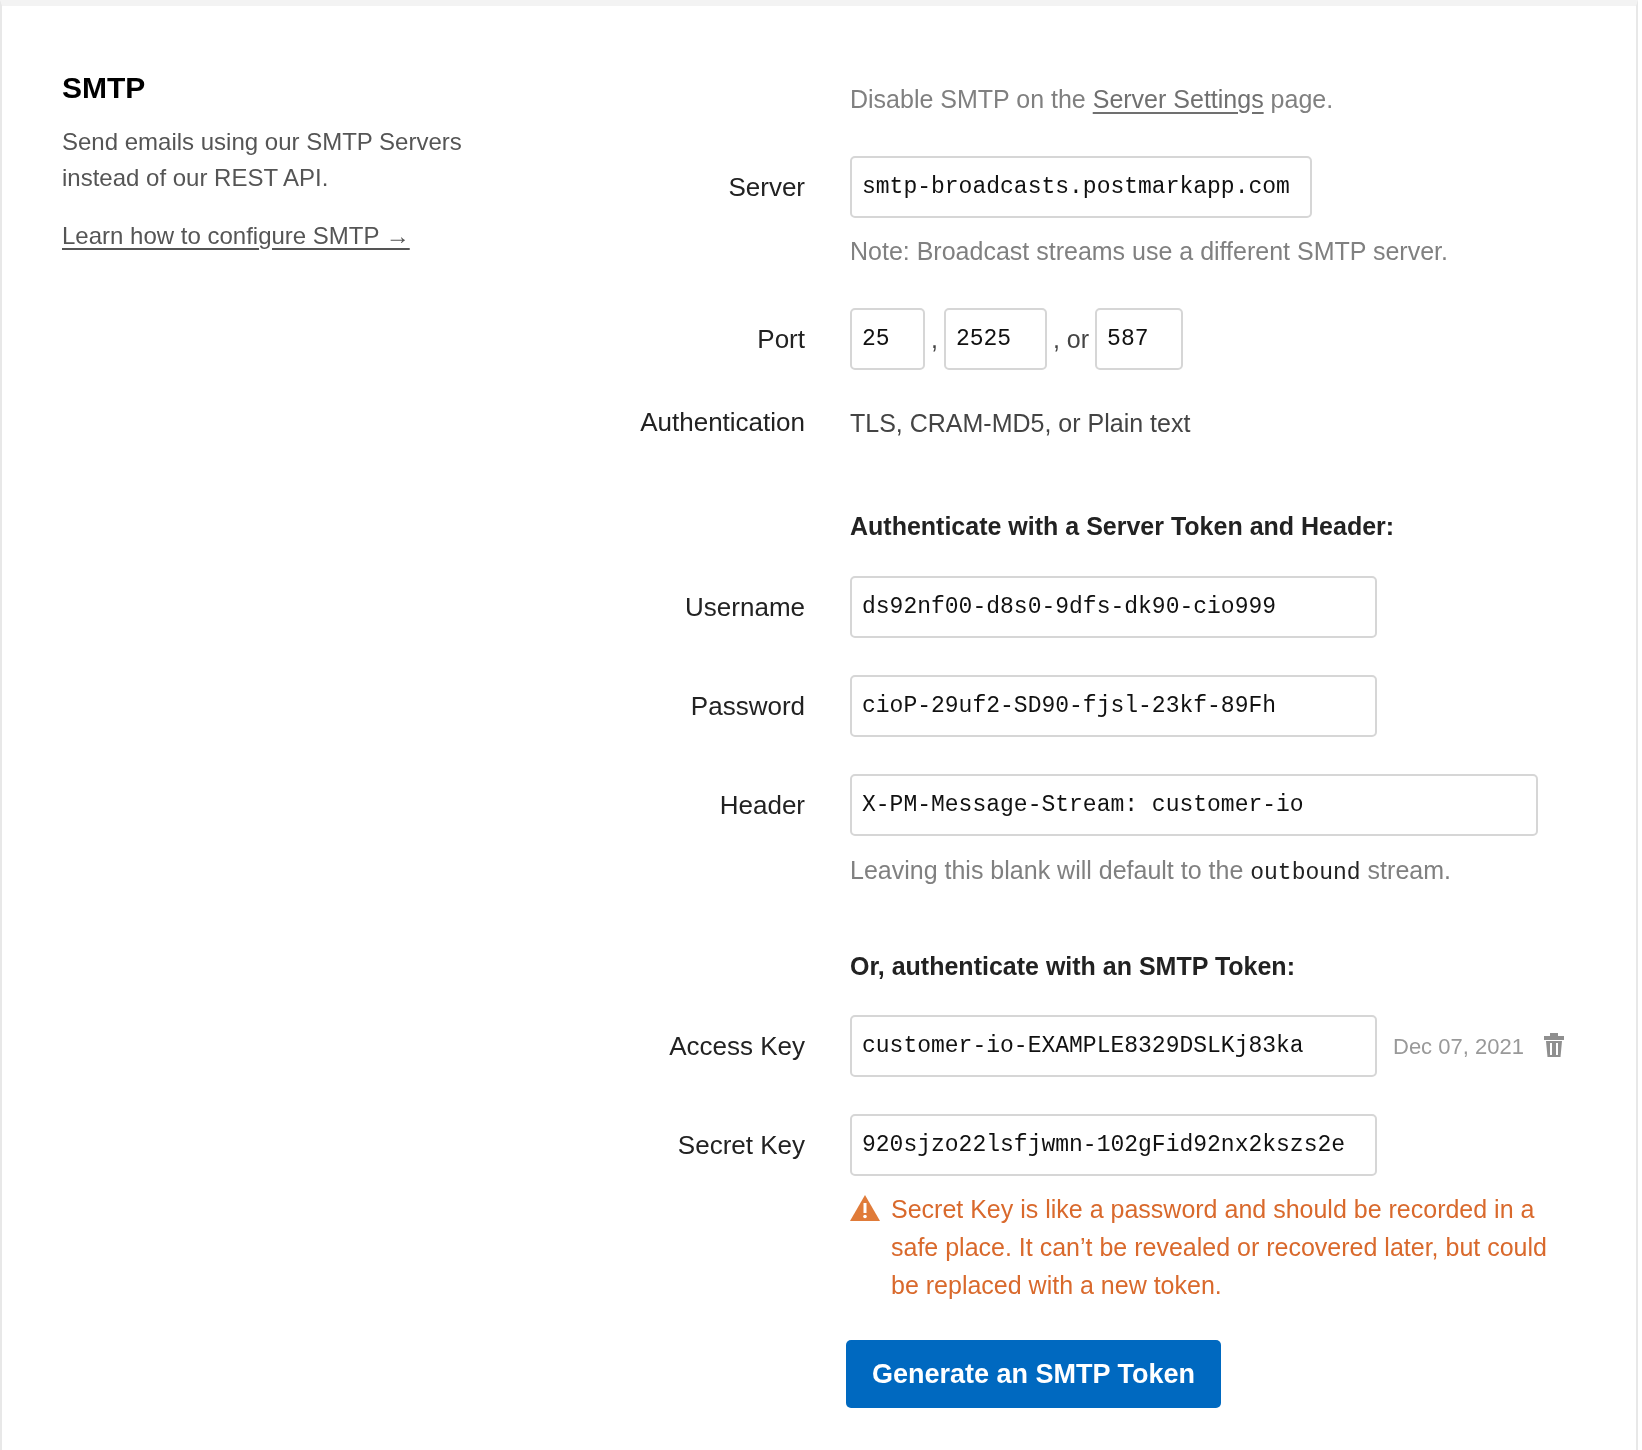  Describe the element at coordinates (1553, 1045) in the screenshot. I see `delete-icon` at that location.